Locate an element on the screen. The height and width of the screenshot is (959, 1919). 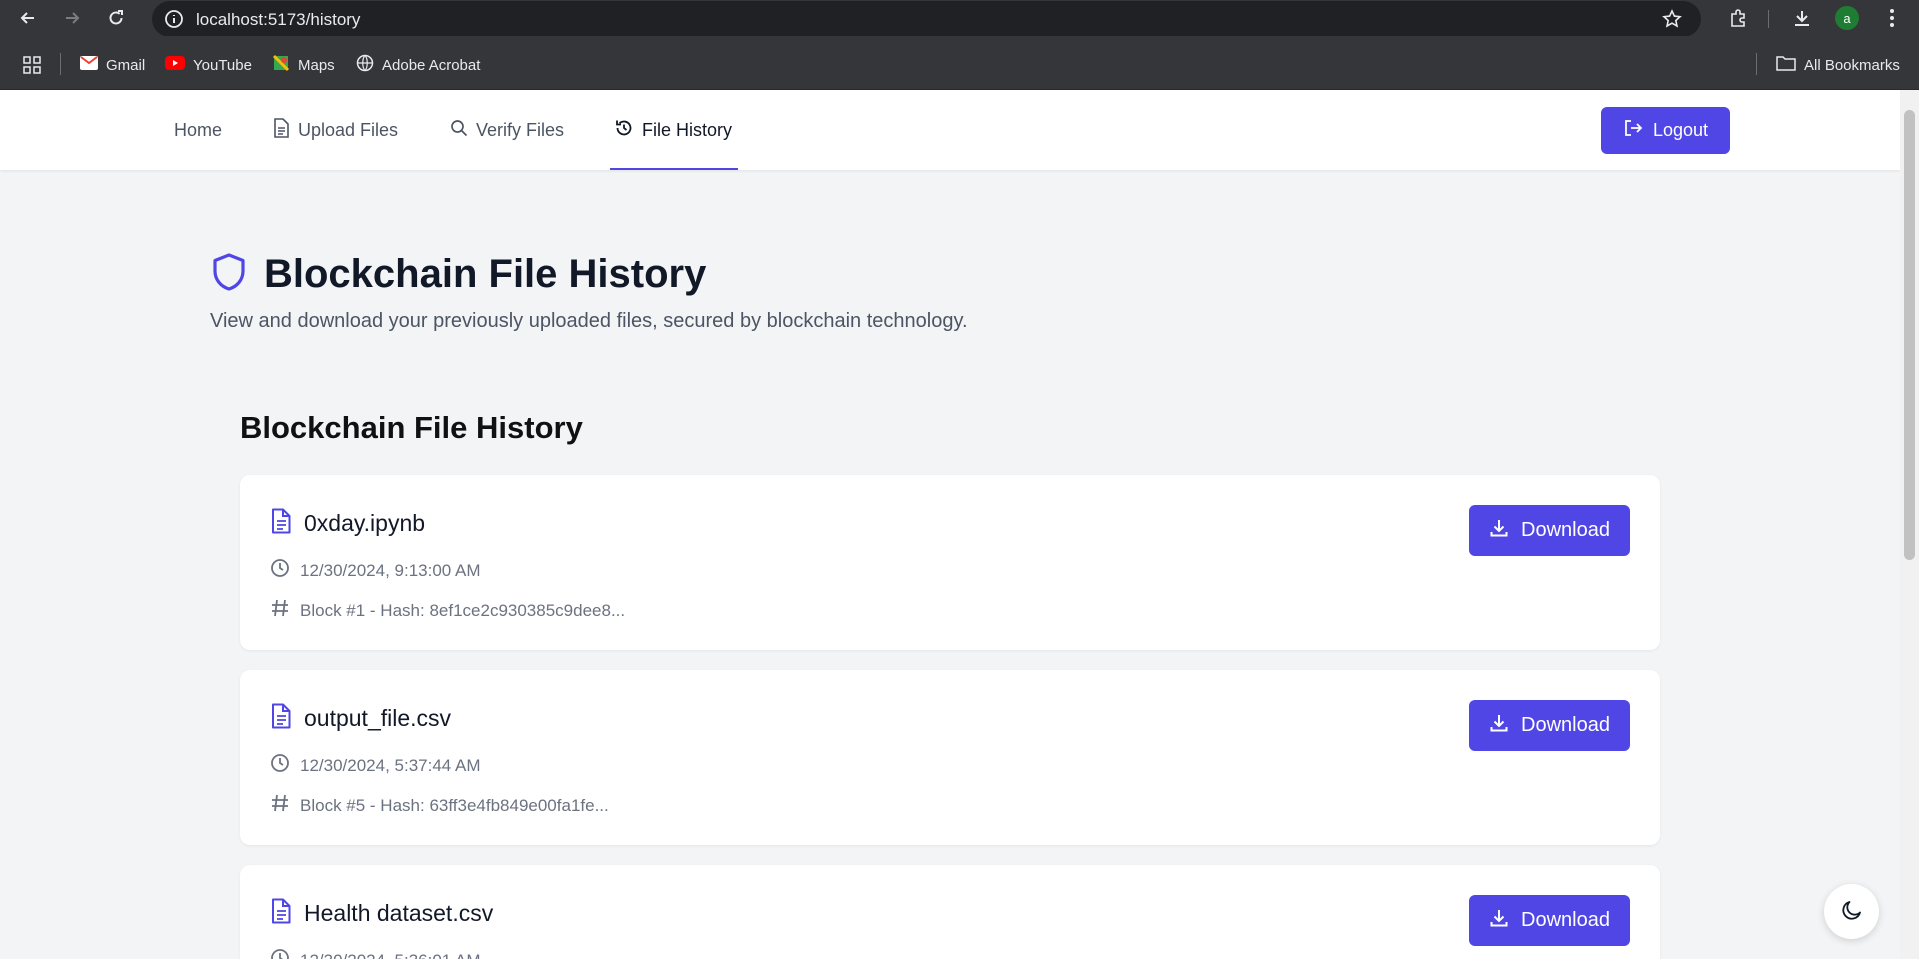
bookmark-gmail: Gmail is located at coordinates (112, 65).